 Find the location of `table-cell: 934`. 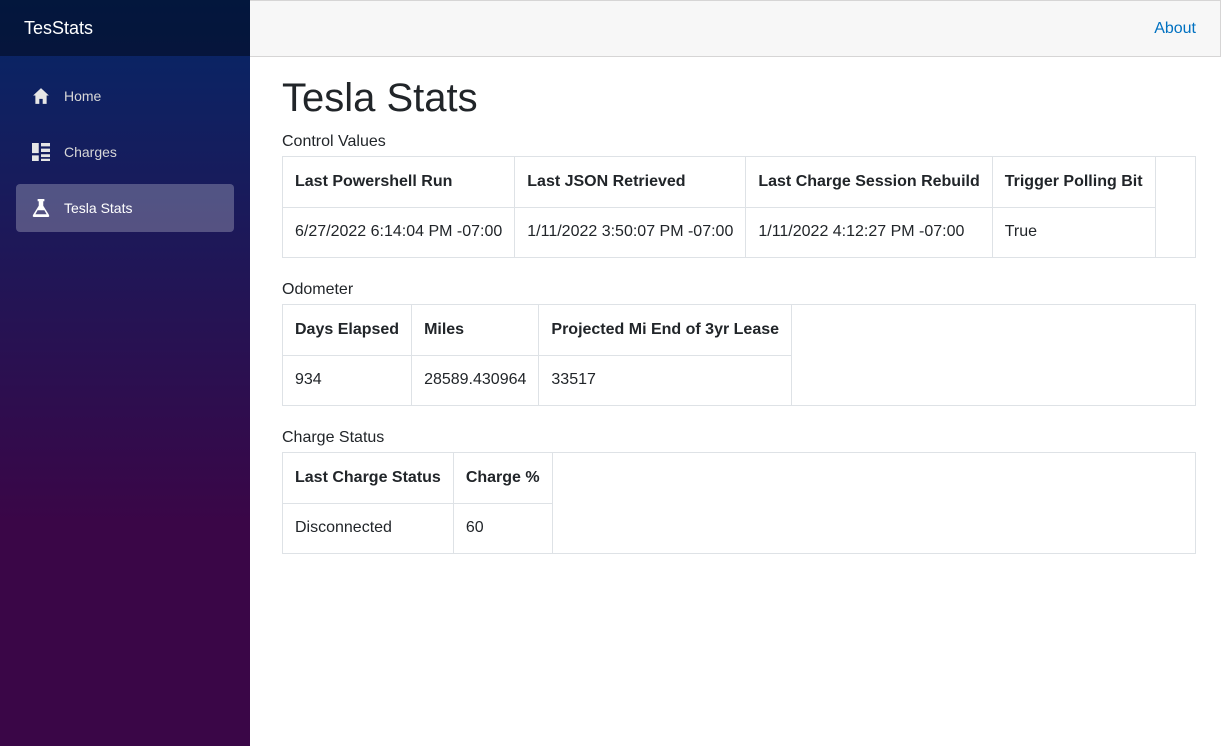

table-cell: 934 is located at coordinates (348, 379).